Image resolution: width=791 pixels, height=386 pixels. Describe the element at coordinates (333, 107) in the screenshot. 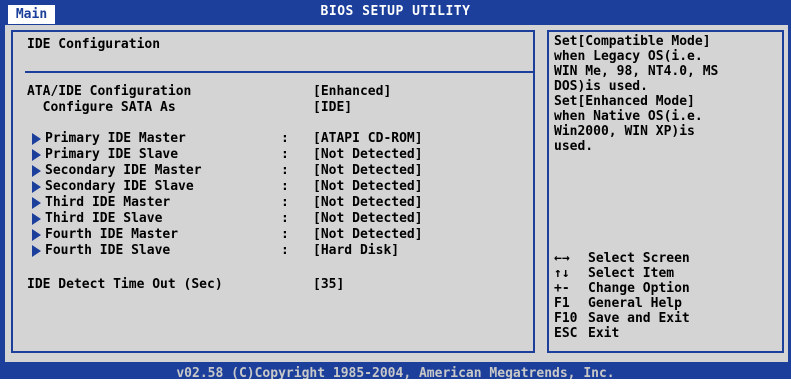

I see `setting-value: [IDE]` at that location.